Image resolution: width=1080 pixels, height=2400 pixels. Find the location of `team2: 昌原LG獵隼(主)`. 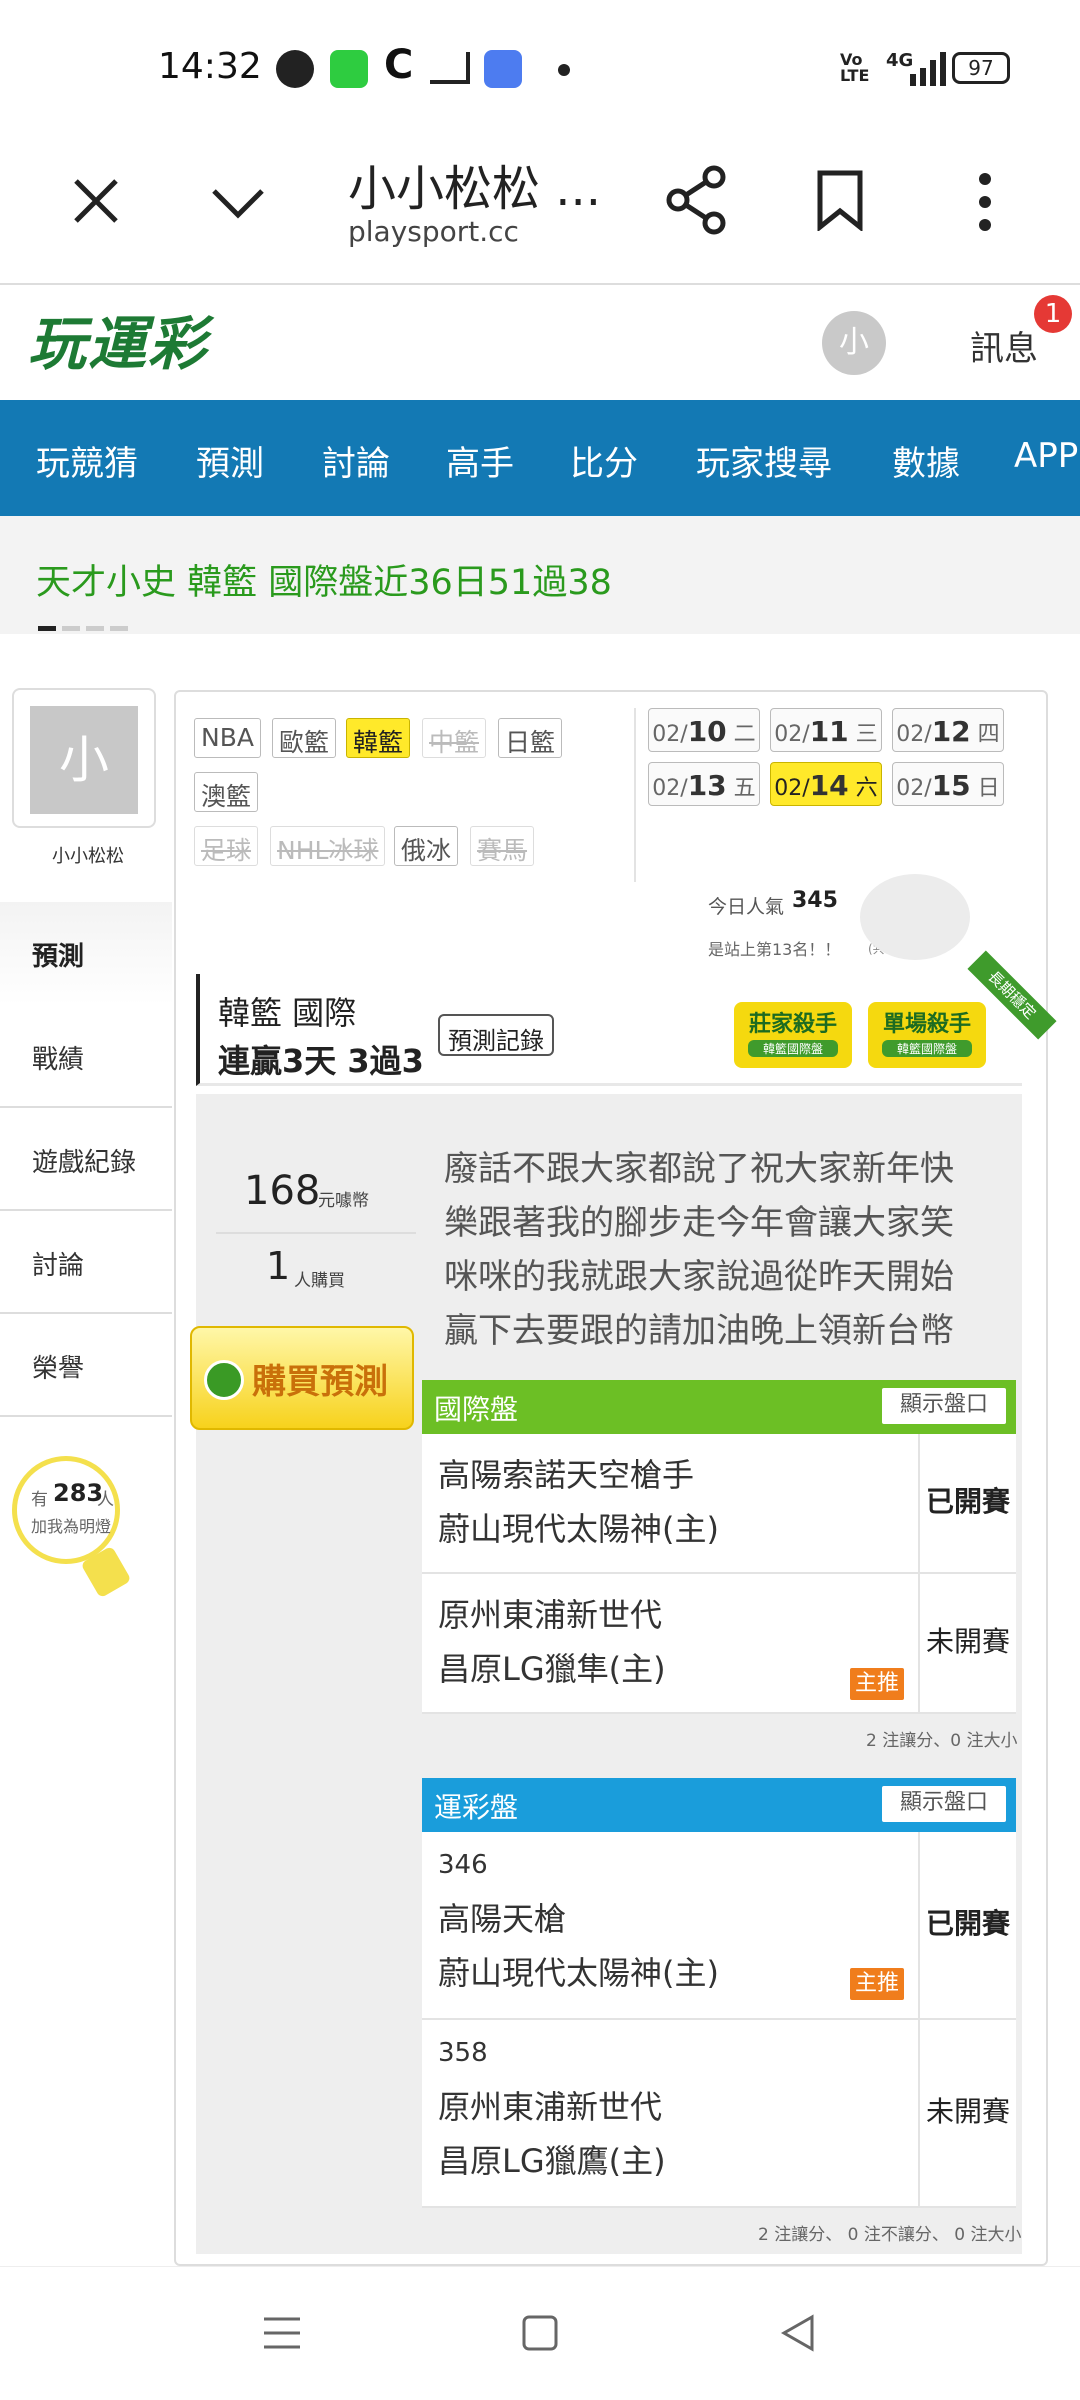

team2: 昌原LG獵隼(主) is located at coordinates (552, 1669).